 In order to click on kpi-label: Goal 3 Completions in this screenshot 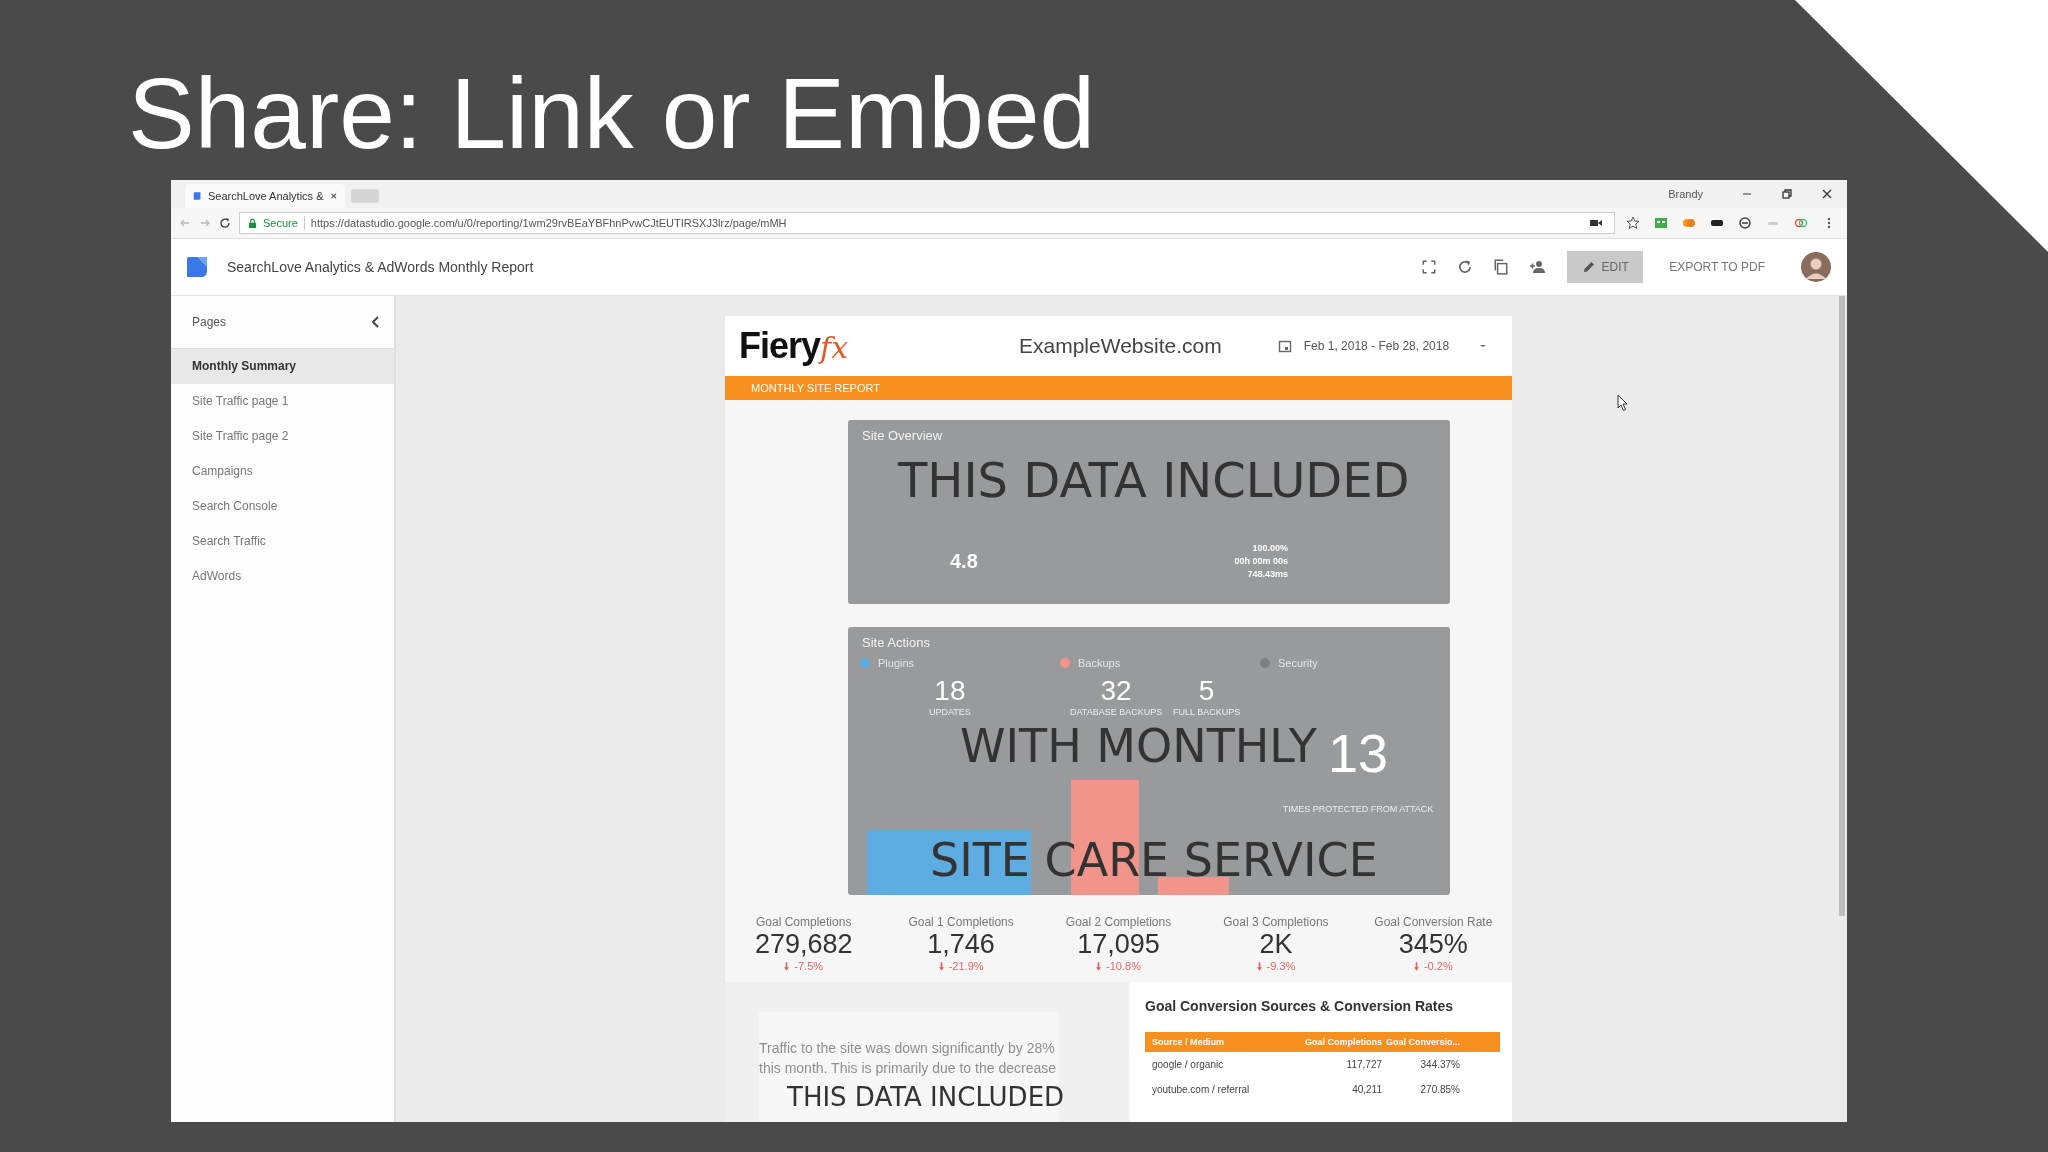, I will do `click(1276, 922)`.